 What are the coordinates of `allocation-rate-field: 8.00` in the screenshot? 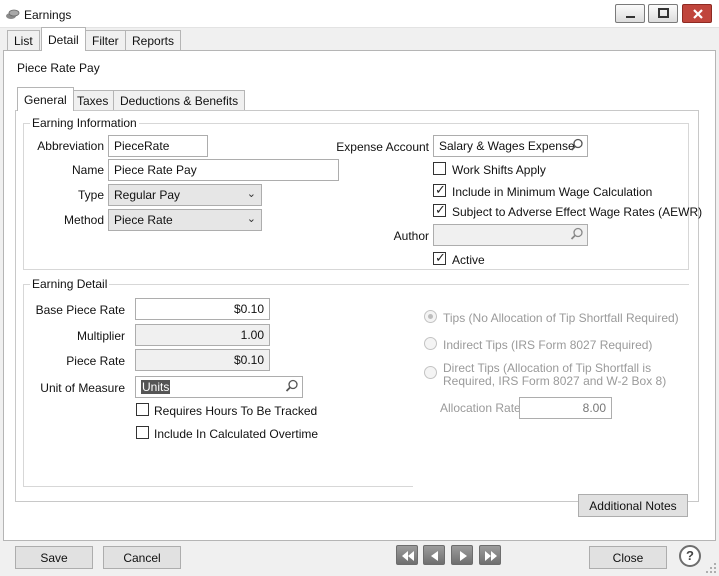 It's located at (565, 408).